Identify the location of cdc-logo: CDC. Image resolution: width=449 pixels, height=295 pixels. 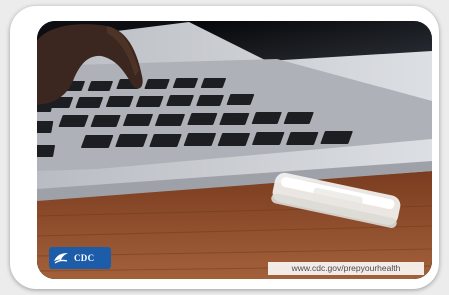
(80, 258).